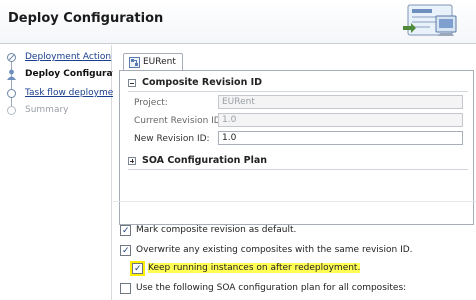 Image resolution: width=476 pixels, height=300 pixels. Describe the element at coordinates (294, 201) in the screenshot. I see `divider` at that location.